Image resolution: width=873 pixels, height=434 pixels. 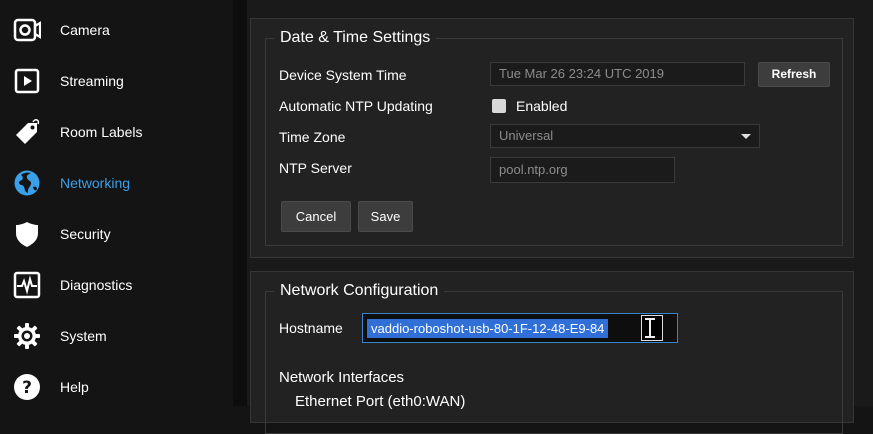 I want to click on streaming-icon, so click(x=27, y=81).